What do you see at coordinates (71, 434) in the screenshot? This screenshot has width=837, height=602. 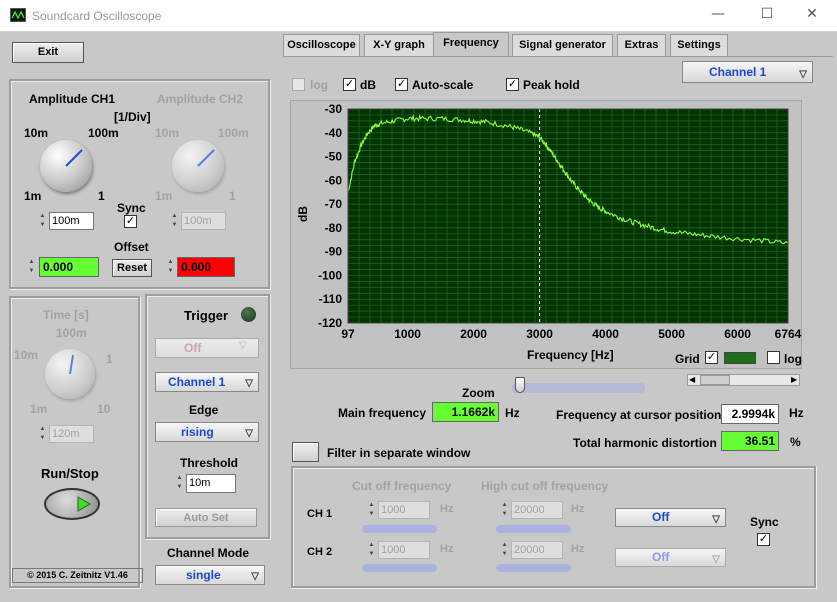 I see `time-input: 120m` at bounding box center [71, 434].